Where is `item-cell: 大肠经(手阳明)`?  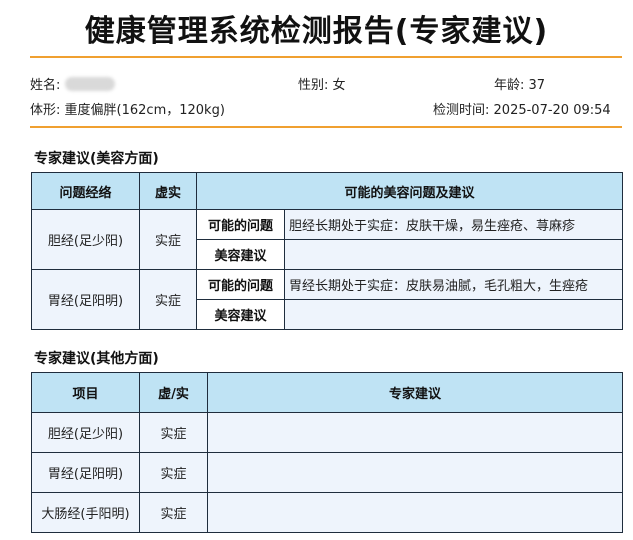
item-cell: 大肠经(手阳明) is located at coordinates (85, 512).